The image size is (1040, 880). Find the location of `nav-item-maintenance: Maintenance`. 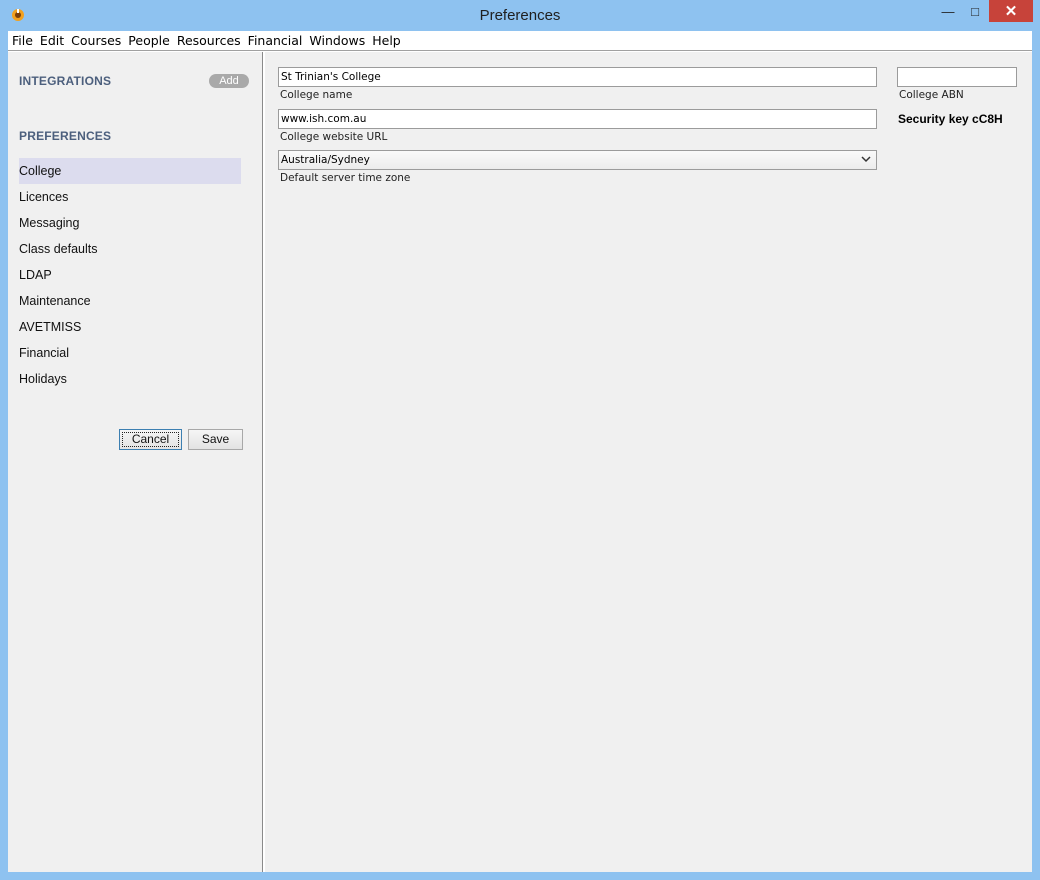

nav-item-maintenance: Maintenance is located at coordinates (130, 301).